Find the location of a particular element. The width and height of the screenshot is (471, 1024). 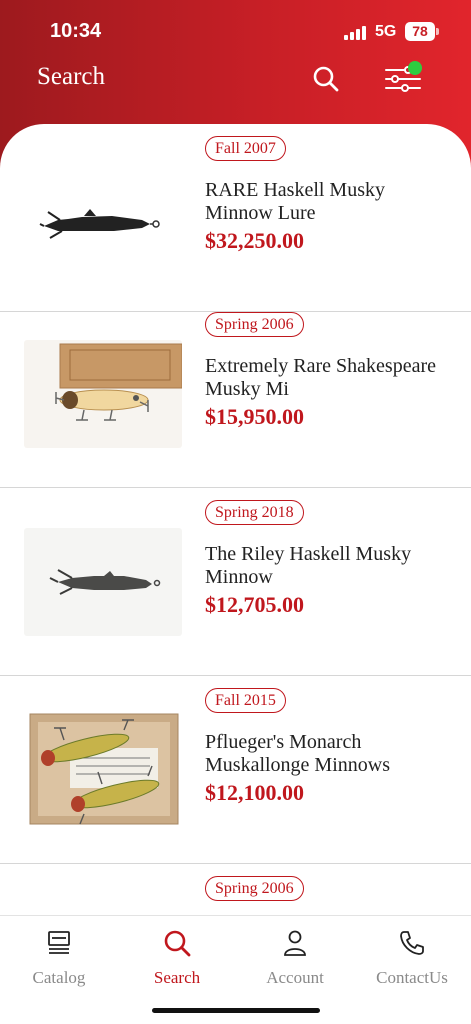

home-indicator is located at coordinates (236, 1010).